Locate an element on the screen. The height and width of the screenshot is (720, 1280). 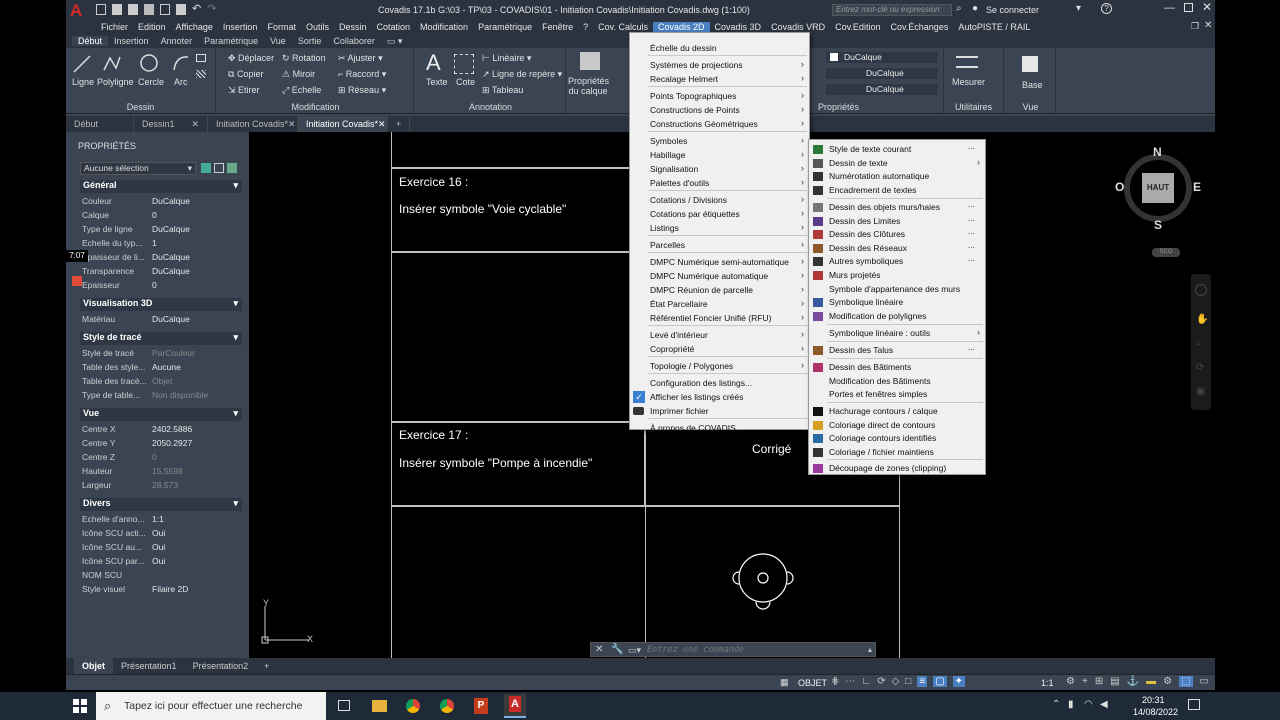
mirror-button: ⚠ Miroir is located at coordinates (298, 74).